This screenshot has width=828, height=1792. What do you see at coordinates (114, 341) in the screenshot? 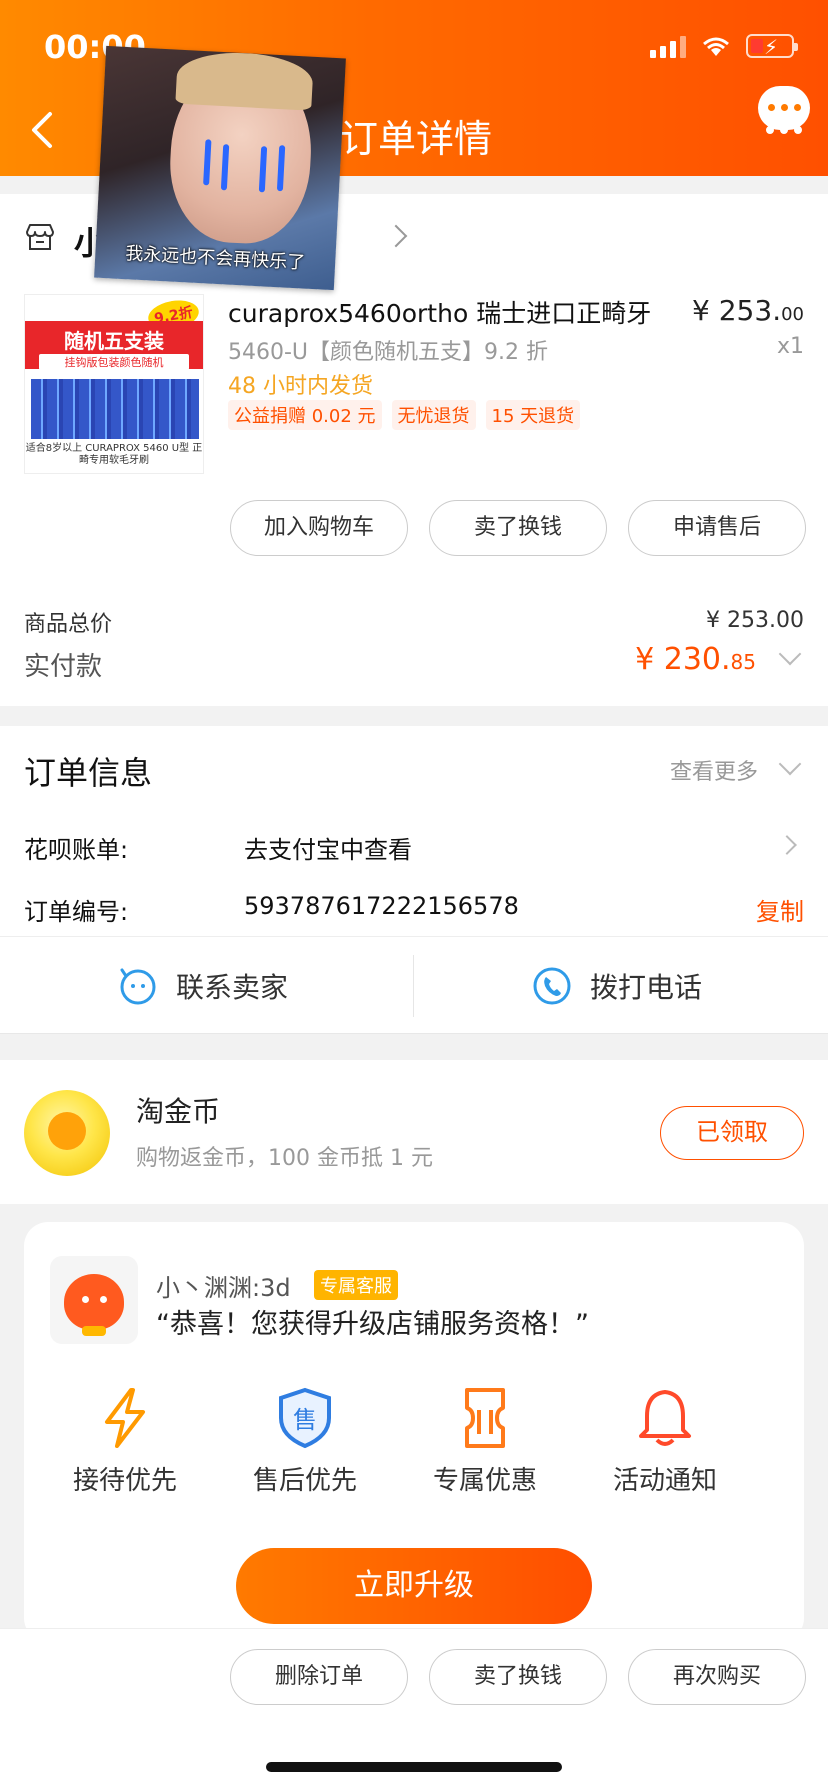
I see `banner-text: 随机五支装` at bounding box center [114, 341].